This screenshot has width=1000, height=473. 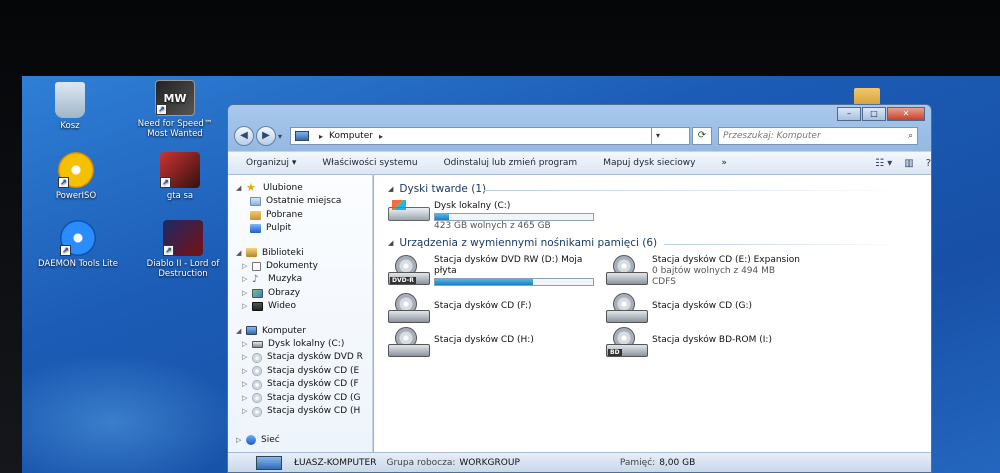 I want to click on desktop-icon-label: Kosz, so click(x=70, y=126).